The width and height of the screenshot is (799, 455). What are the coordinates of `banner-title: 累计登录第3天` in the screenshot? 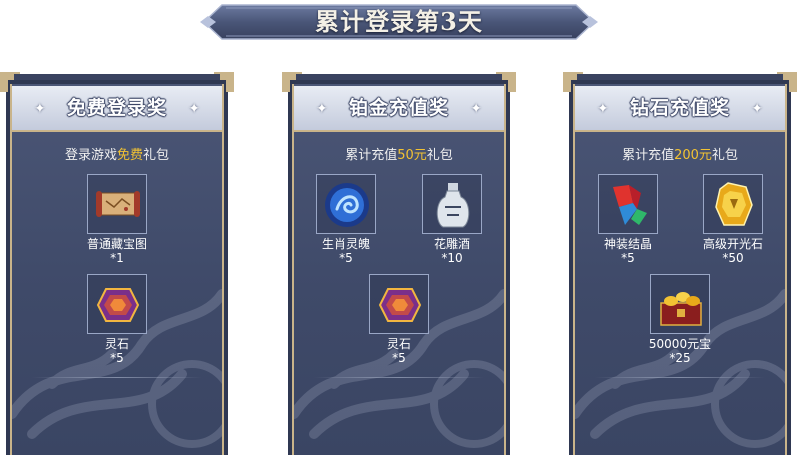 It's located at (399, 21).